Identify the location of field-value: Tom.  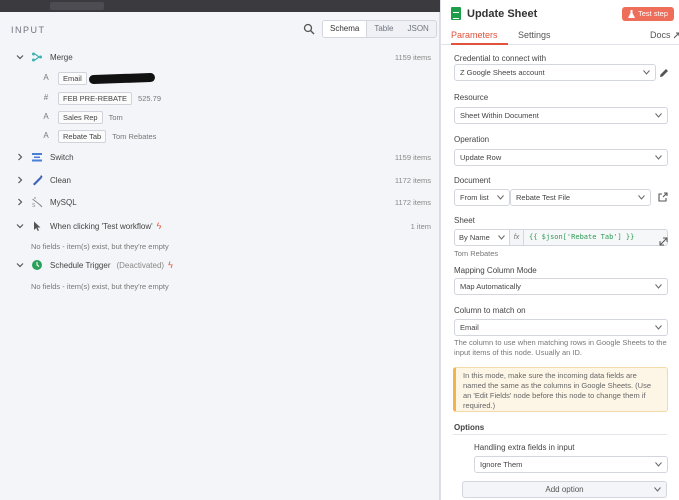
(115, 117).